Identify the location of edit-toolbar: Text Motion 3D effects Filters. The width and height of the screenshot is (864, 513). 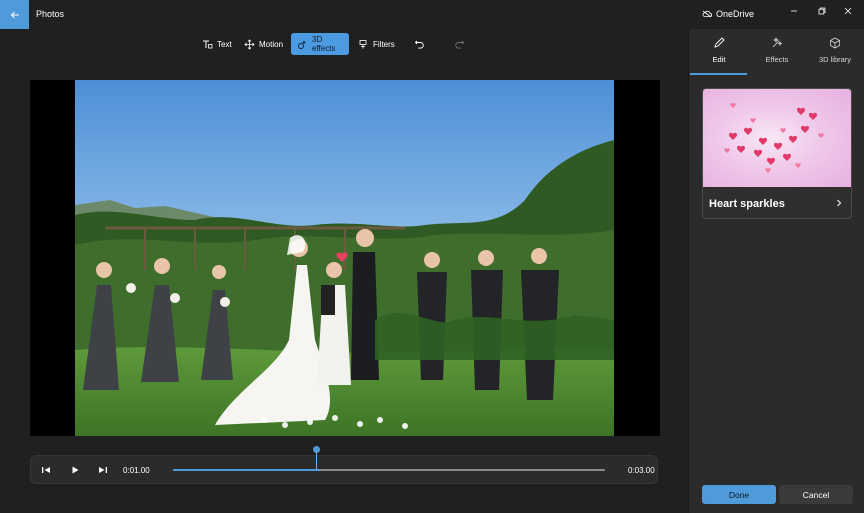
(344, 44).